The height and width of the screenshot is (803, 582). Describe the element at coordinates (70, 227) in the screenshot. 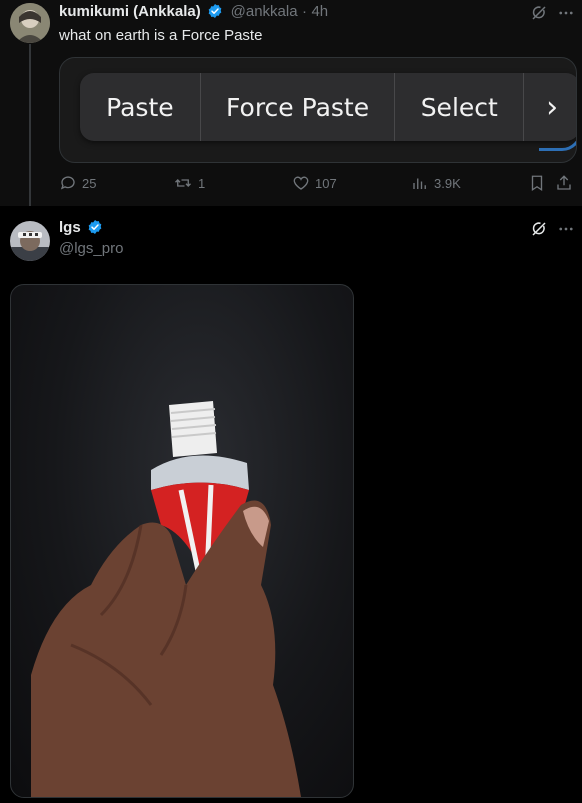

I see `author-name: lgs` at that location.